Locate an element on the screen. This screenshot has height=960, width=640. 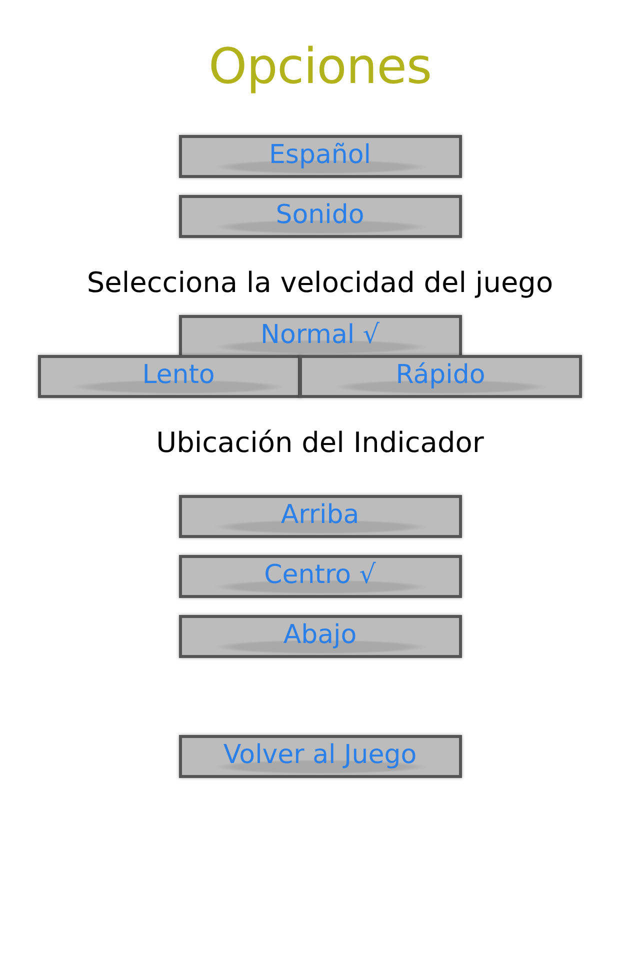
indicator-position-button: Arriba is located at coordinates (320, 516).